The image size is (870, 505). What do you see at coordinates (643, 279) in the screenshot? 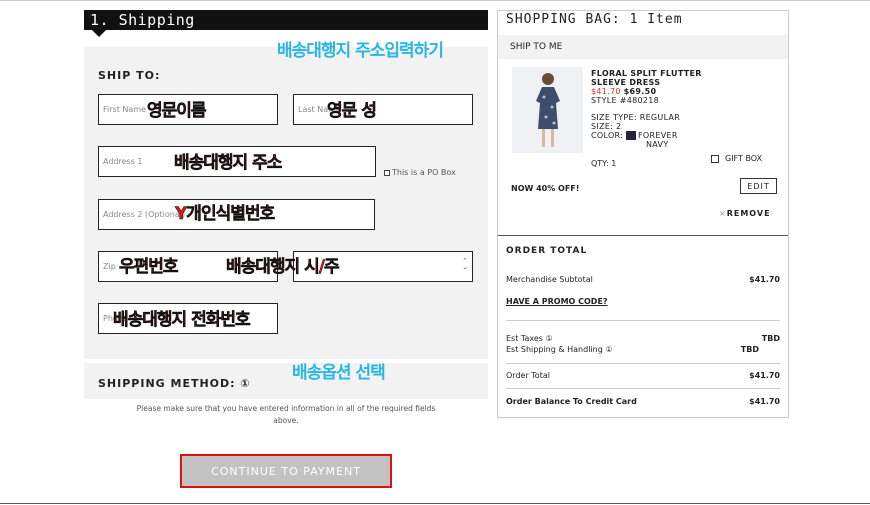
I see `merchandise-subtotal-row: Merchandise Subtotal $41.70` at bounding box center [643, 279].